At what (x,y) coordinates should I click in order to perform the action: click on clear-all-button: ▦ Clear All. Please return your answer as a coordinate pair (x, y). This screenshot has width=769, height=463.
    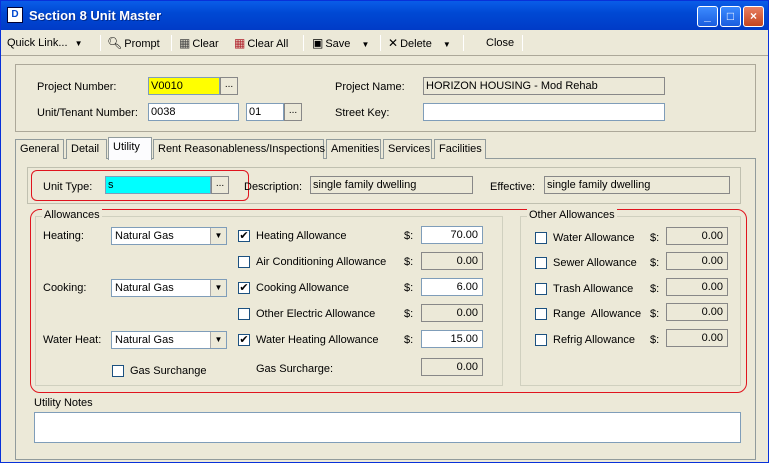
    Looking at the image, I should click on (261, 43).